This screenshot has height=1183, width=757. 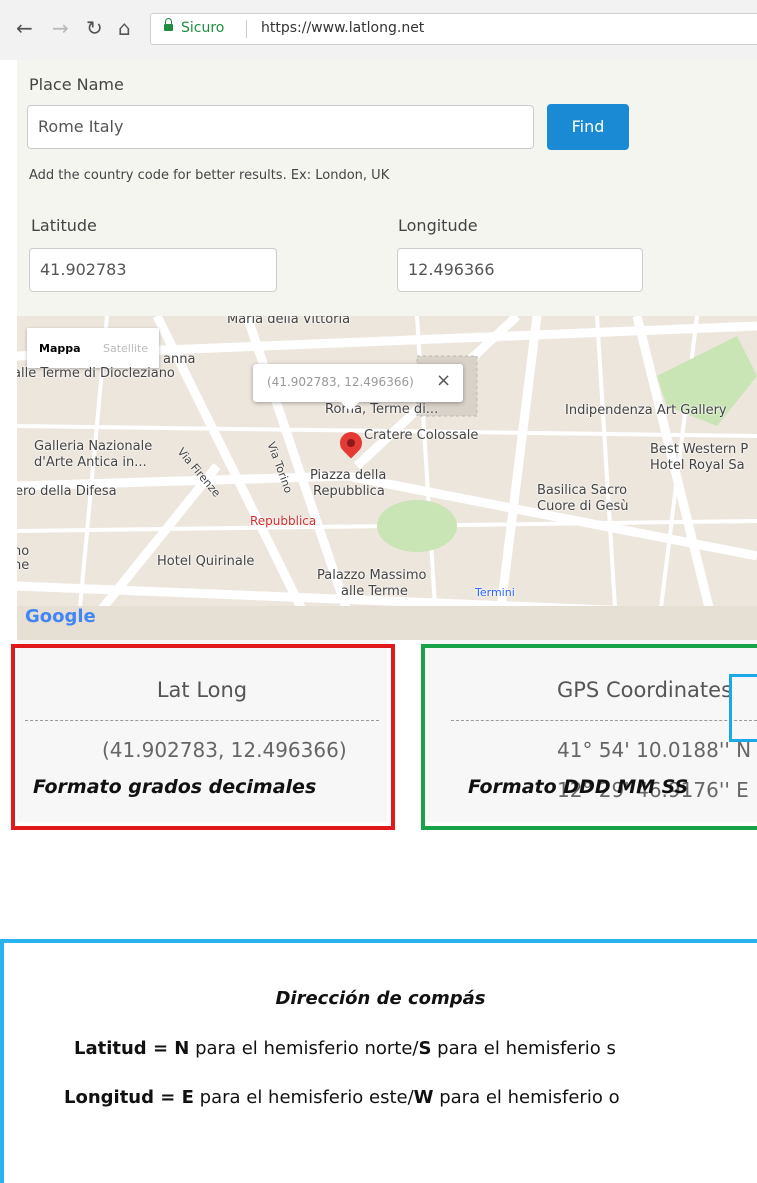 I want to click on latitude-label: Latitude, so click(x=64, y=225).